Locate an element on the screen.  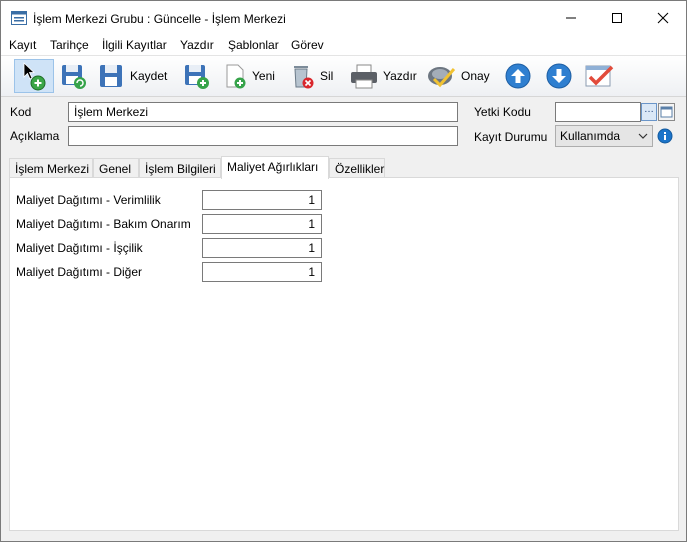
minimize-icon is located at coordinates (571, 18).